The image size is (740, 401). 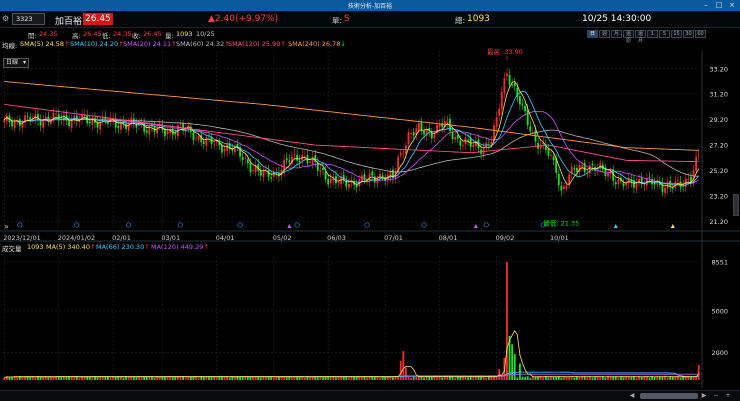 What do you see at coordinates (21, 238) in the screenshot?
I see `time-tick-label: 2023/12/01` at bounding box center [21, 238].